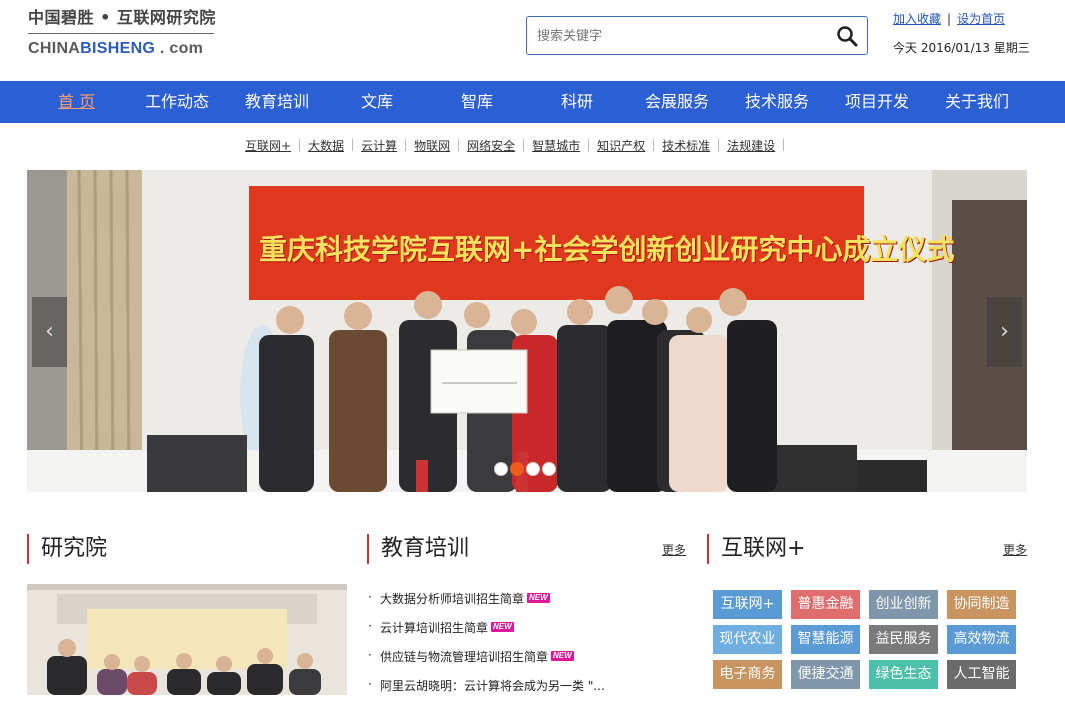 The height and width of the screenshot is (706, 1065). Describe the element at coordinates (674, 549) in the screenshot. I see `education-more-link: 更多` at that location.